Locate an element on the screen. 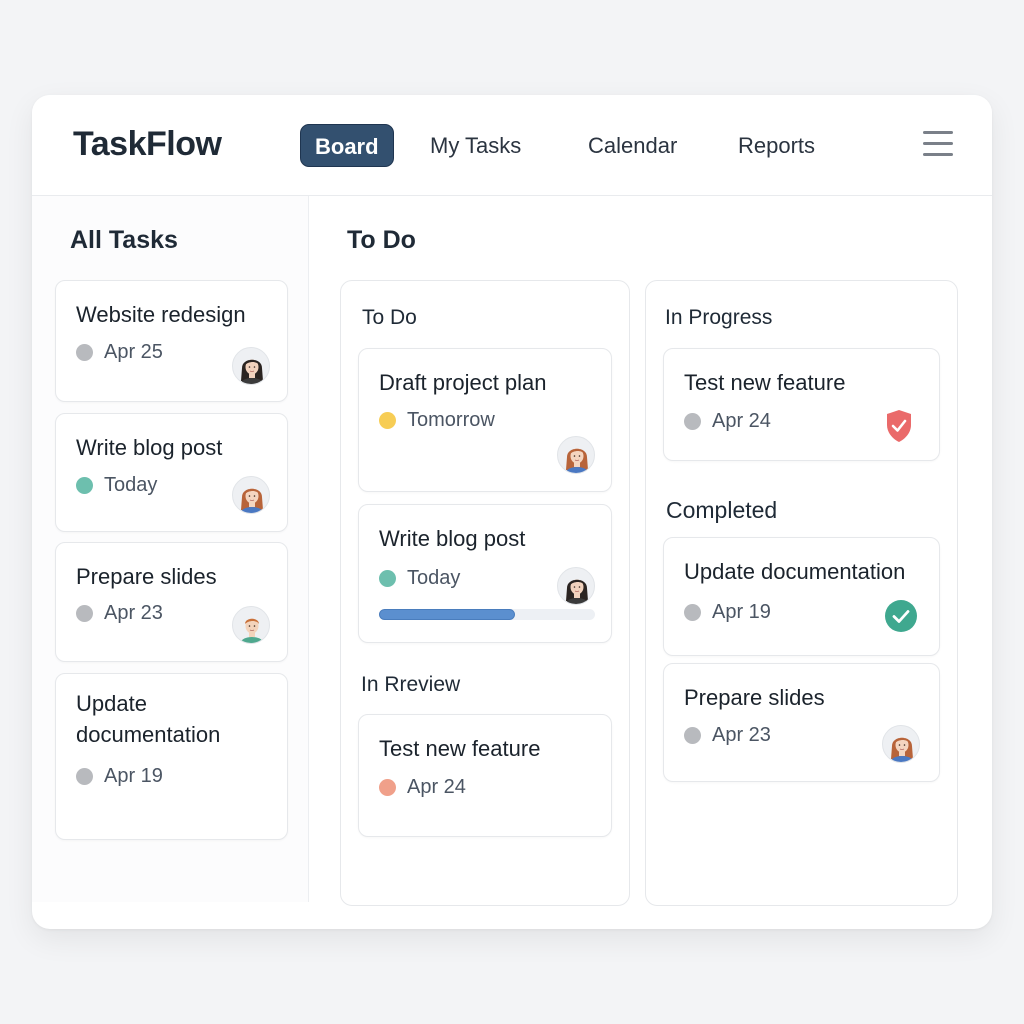  column-label-todo: To Do is located at coordinates (389, 317).